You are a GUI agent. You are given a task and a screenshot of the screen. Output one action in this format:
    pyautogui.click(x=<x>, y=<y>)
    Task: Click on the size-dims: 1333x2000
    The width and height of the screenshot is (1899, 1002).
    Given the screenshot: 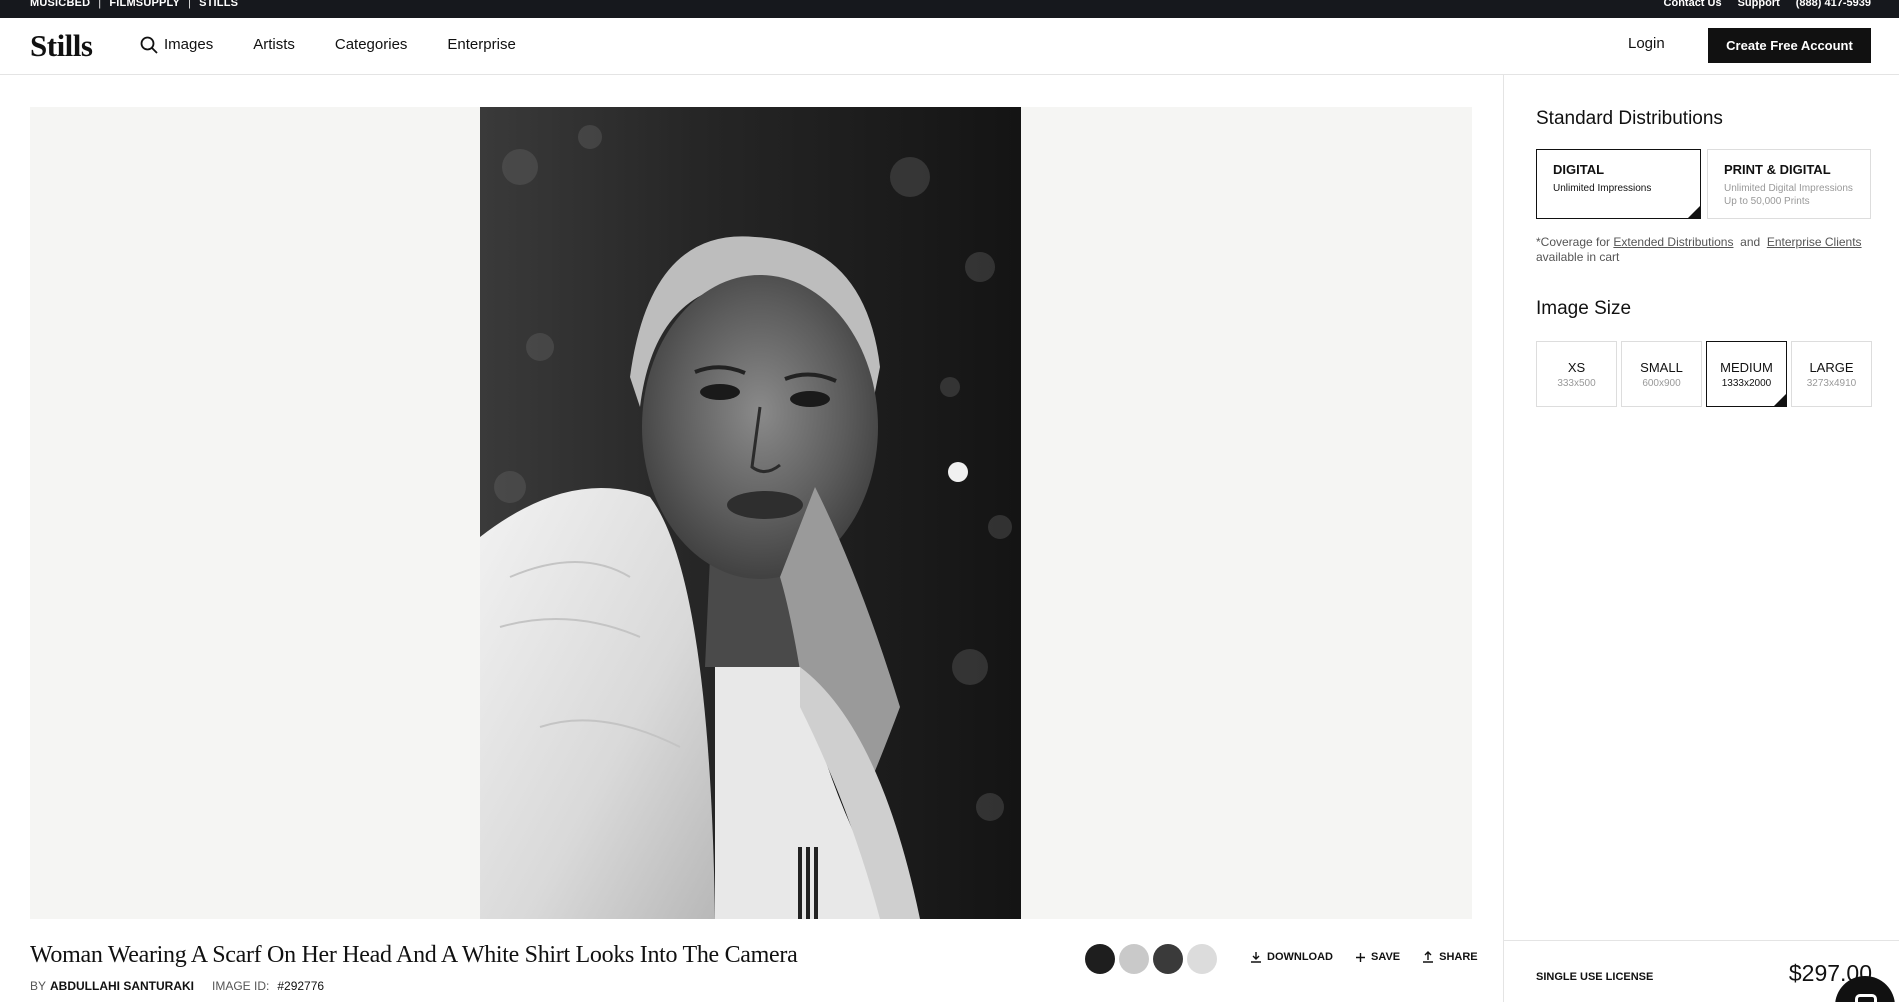 What is the action you would take?
    pyautogui.click(x=1746, y=383)
    